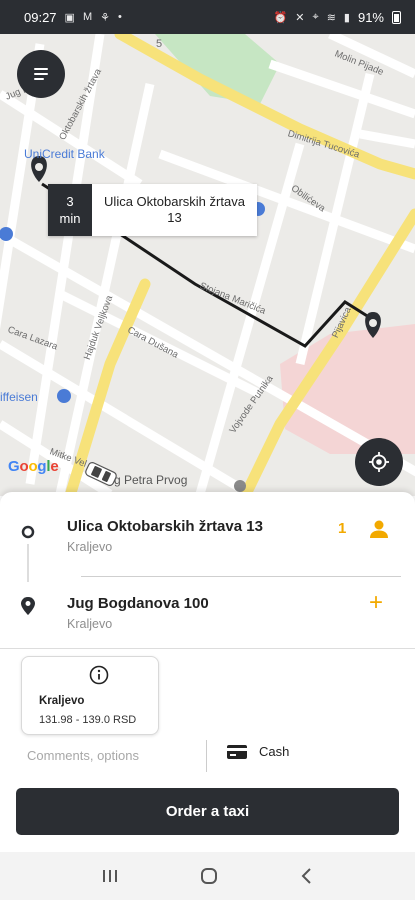  What do you see at coordinates (64, 154) in the screenshot?
I see `poi-unicredit: UniCredit Bank` at bounding box center [64, 154].